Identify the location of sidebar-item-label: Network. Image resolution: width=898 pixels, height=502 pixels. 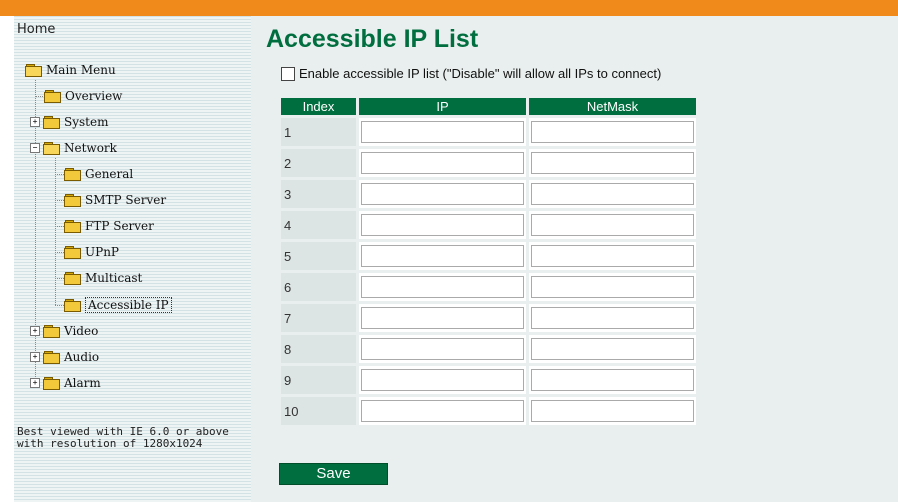
(90, 148).